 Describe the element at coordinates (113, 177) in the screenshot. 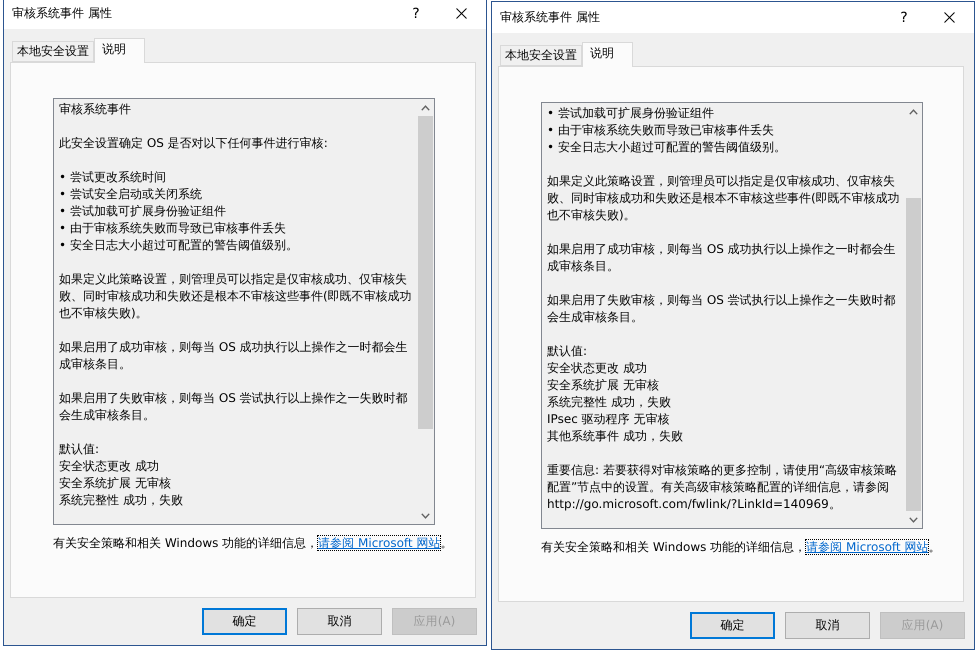

I see `bullet-item: • 尝试更改系统时间` at that location.